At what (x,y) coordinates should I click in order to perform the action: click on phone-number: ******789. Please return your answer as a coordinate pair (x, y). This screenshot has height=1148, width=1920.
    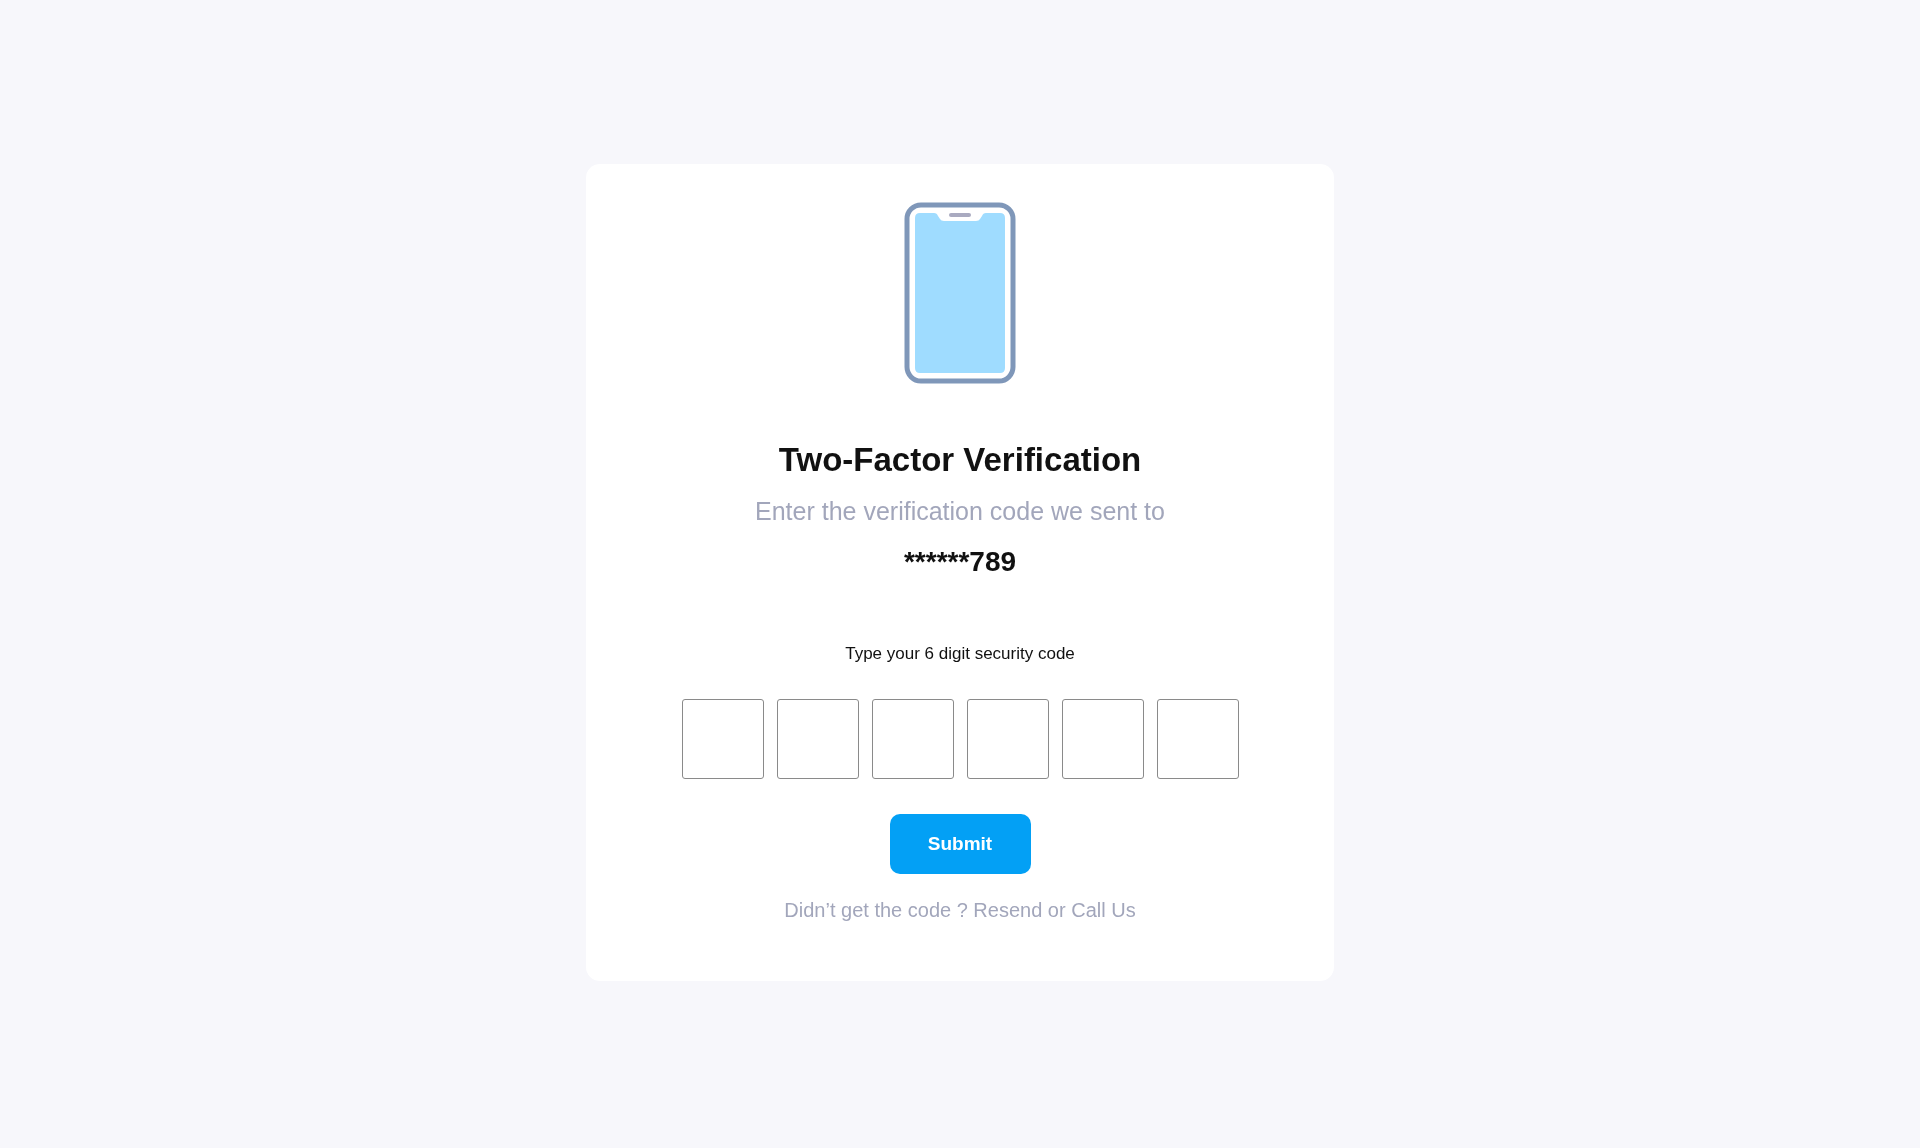
    Looking at the image, I should click on (960, 562).